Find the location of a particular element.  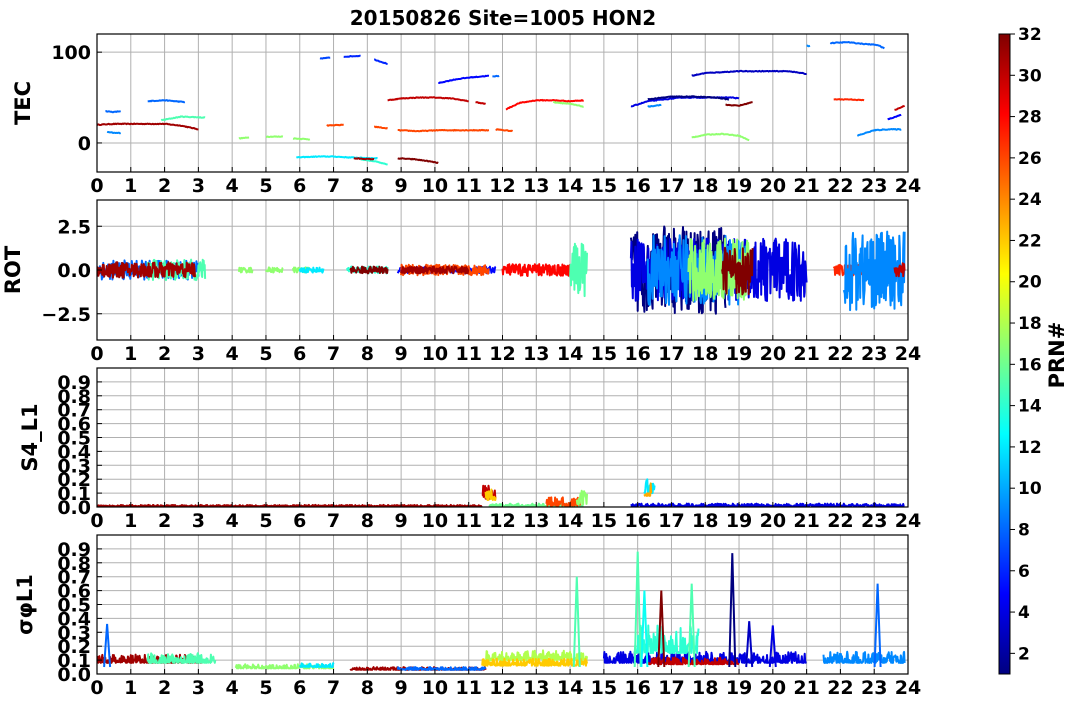

x-tick-label: 9 is located at coordinates (401, 186).